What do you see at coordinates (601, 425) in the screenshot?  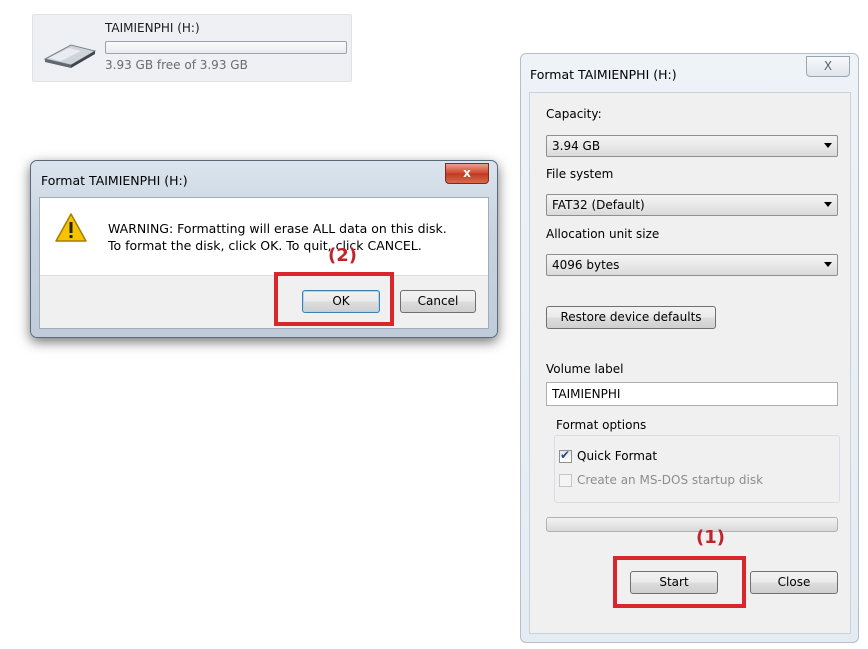 I see `format-options-label: Format options` at bounding box center [601, 425].